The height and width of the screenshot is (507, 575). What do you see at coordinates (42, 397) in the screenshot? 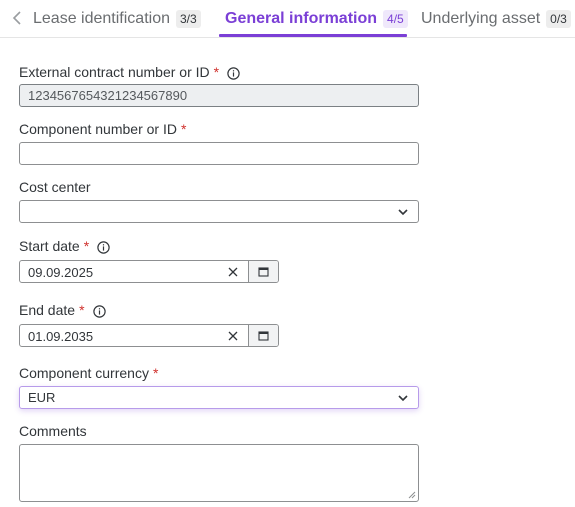
I see `field-value: EUR` at bounding box center [42, 397].